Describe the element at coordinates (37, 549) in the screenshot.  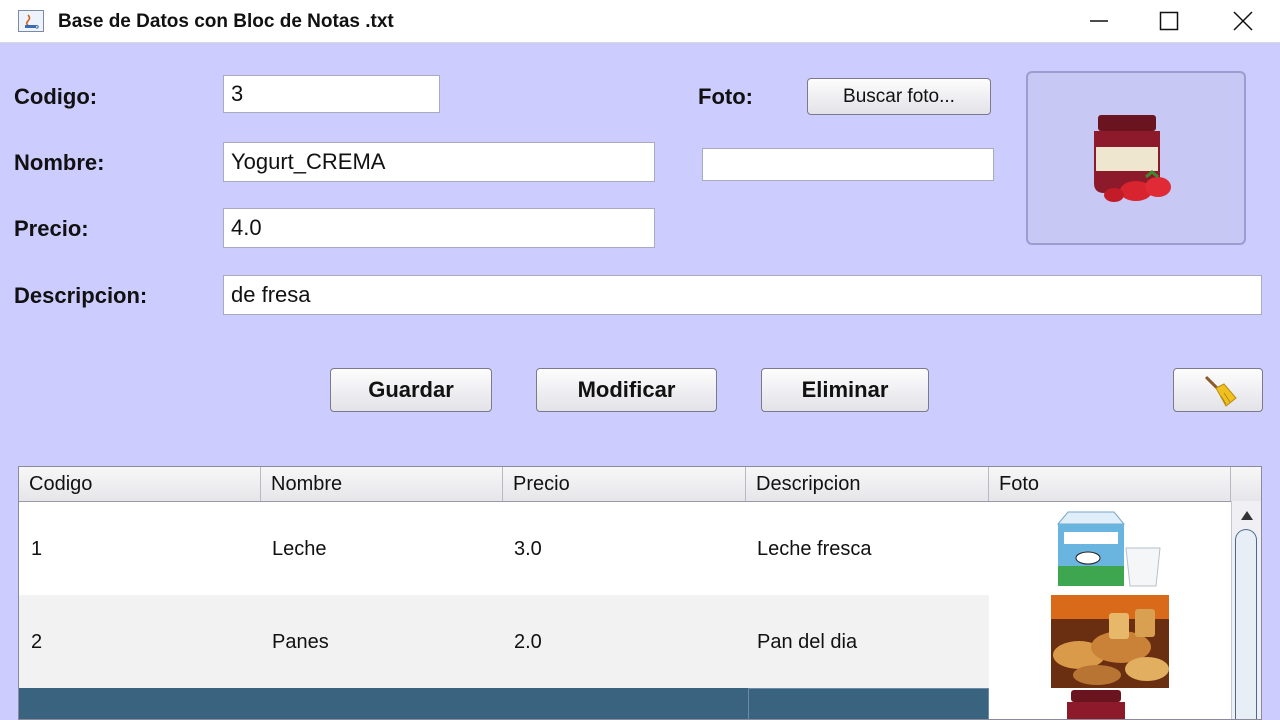
I see `cell-codigo: 1` at that location.